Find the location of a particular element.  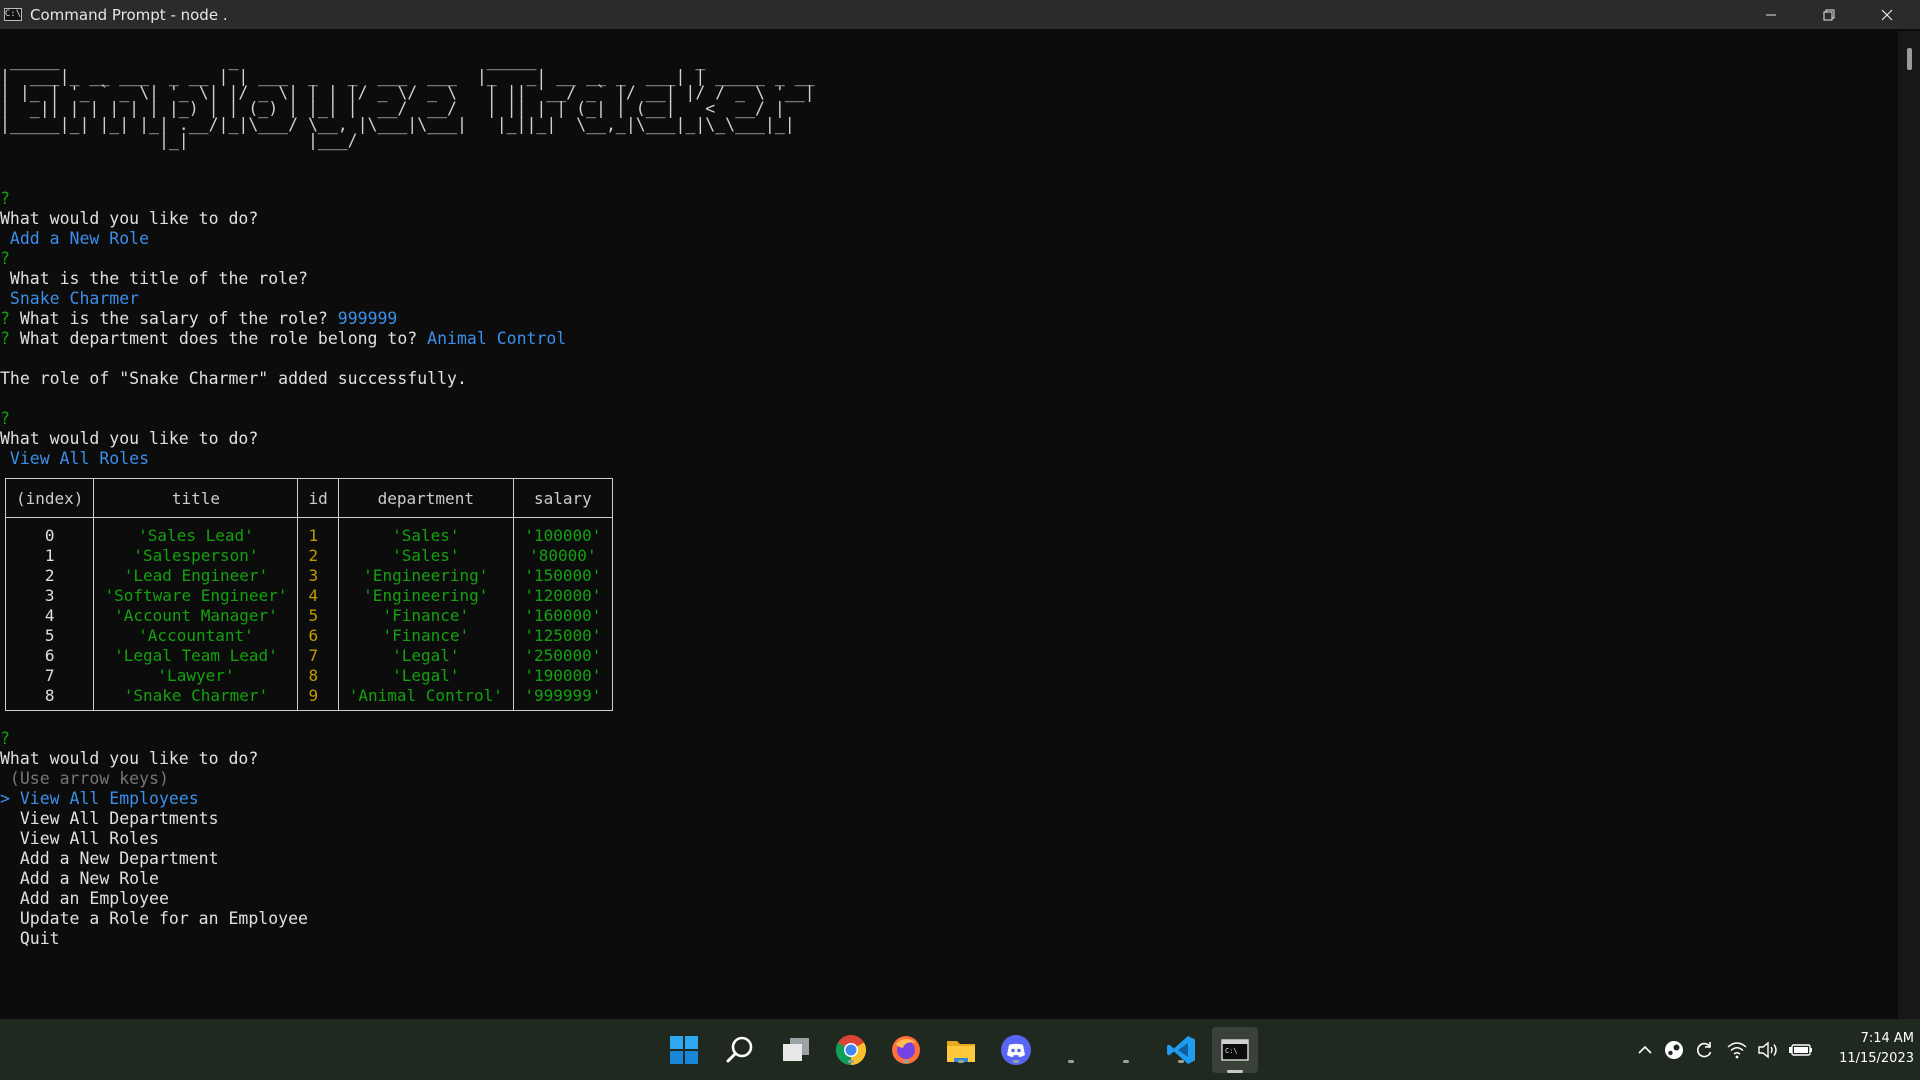

cell-title: 'Salesperson' is located at coordinates (196, 556).